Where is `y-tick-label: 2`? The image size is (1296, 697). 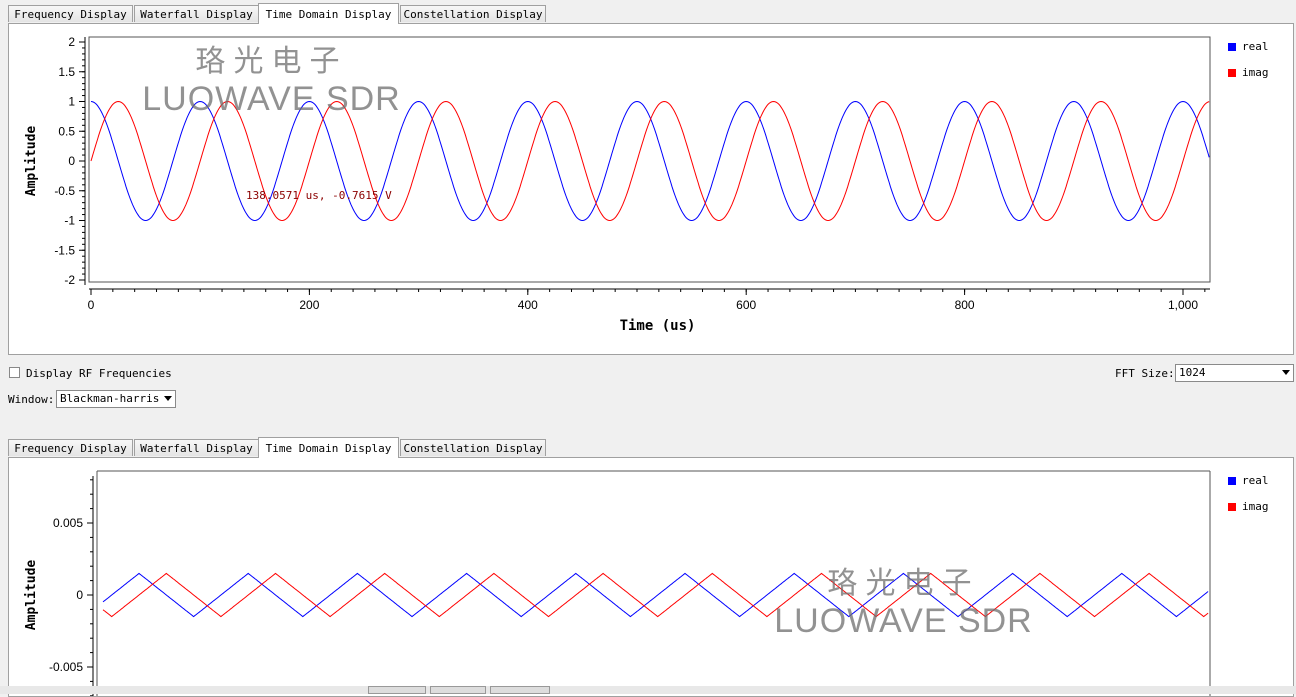
y-tick-label: 2 is located at coordinates (71, 42).